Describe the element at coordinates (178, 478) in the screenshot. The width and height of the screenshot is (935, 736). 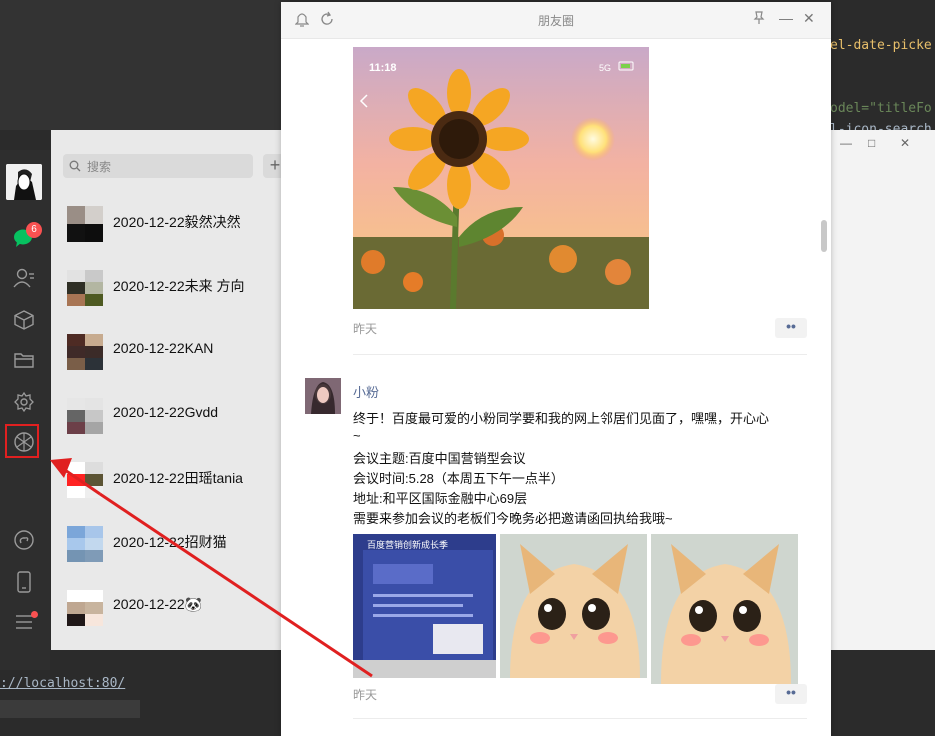
I see `chat-name: 2020-12-22田瑶tania` at that location.